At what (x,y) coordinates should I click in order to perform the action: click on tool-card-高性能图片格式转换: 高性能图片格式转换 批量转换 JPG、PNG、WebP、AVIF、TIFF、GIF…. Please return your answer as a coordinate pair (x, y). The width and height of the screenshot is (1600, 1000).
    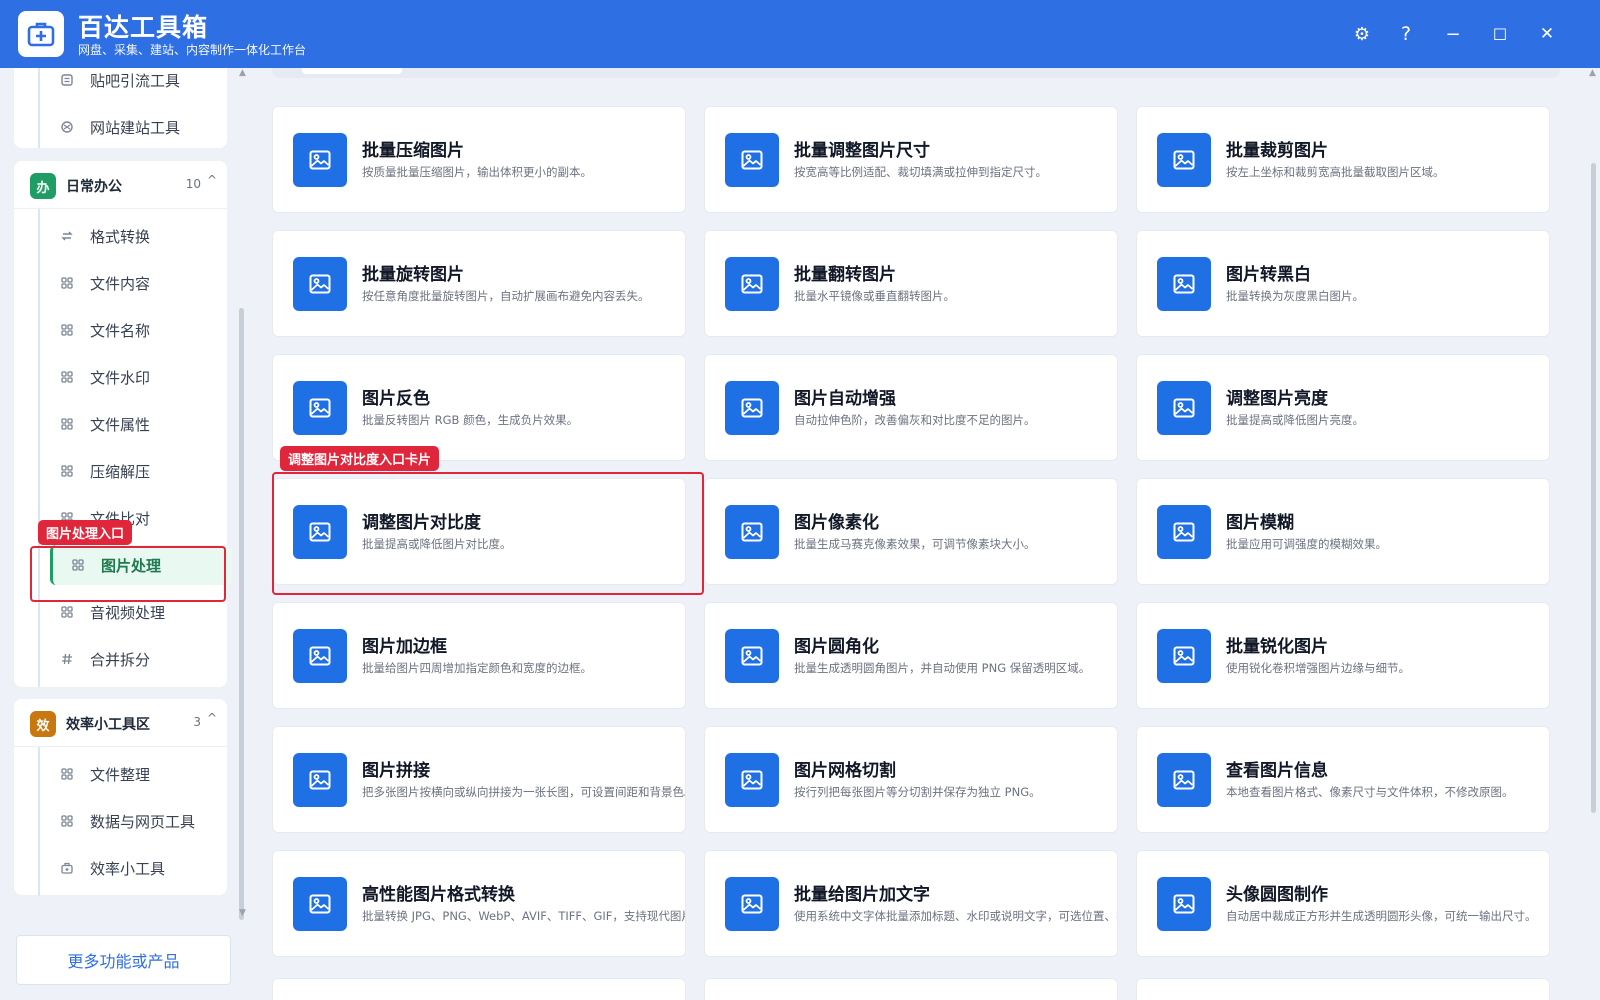
    Looking at the image, I should click on (479, 903).